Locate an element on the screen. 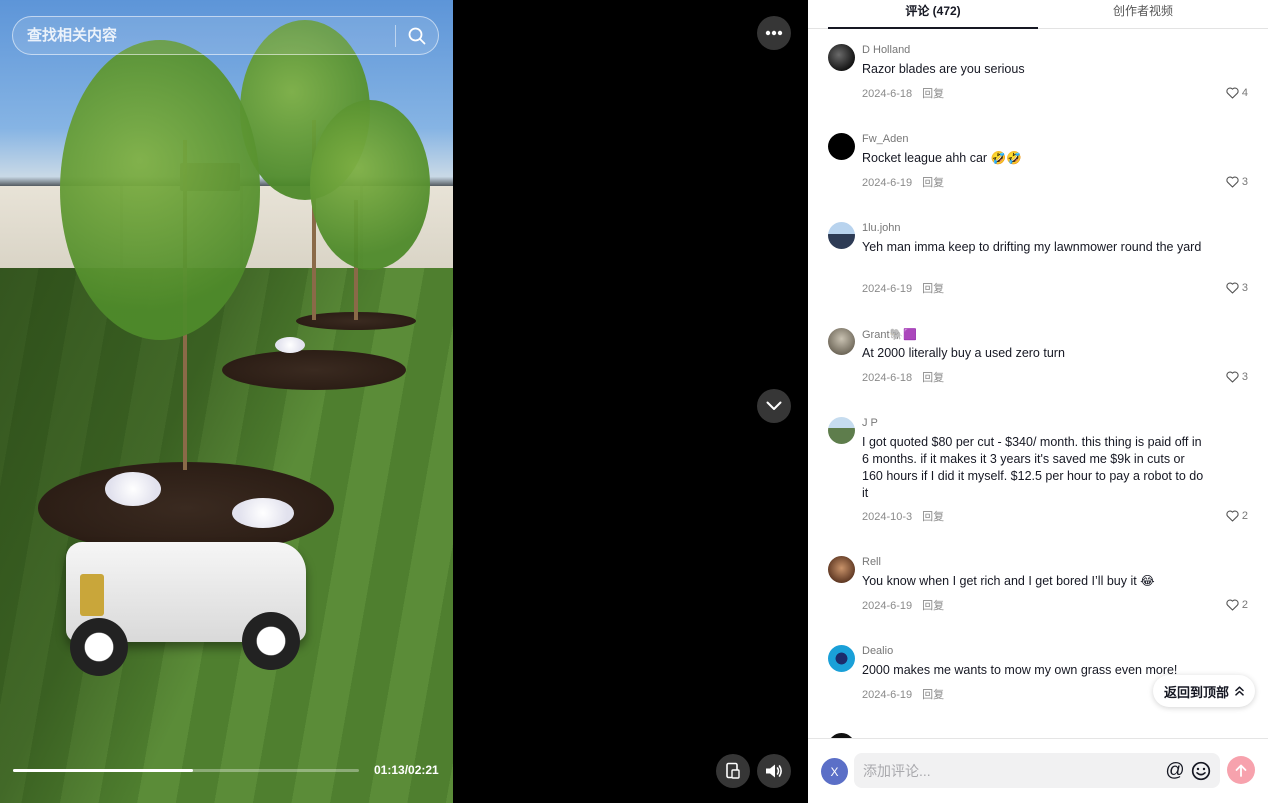  comment-meta: 2024-10-3 回复 is located at coordinates (903, 516).